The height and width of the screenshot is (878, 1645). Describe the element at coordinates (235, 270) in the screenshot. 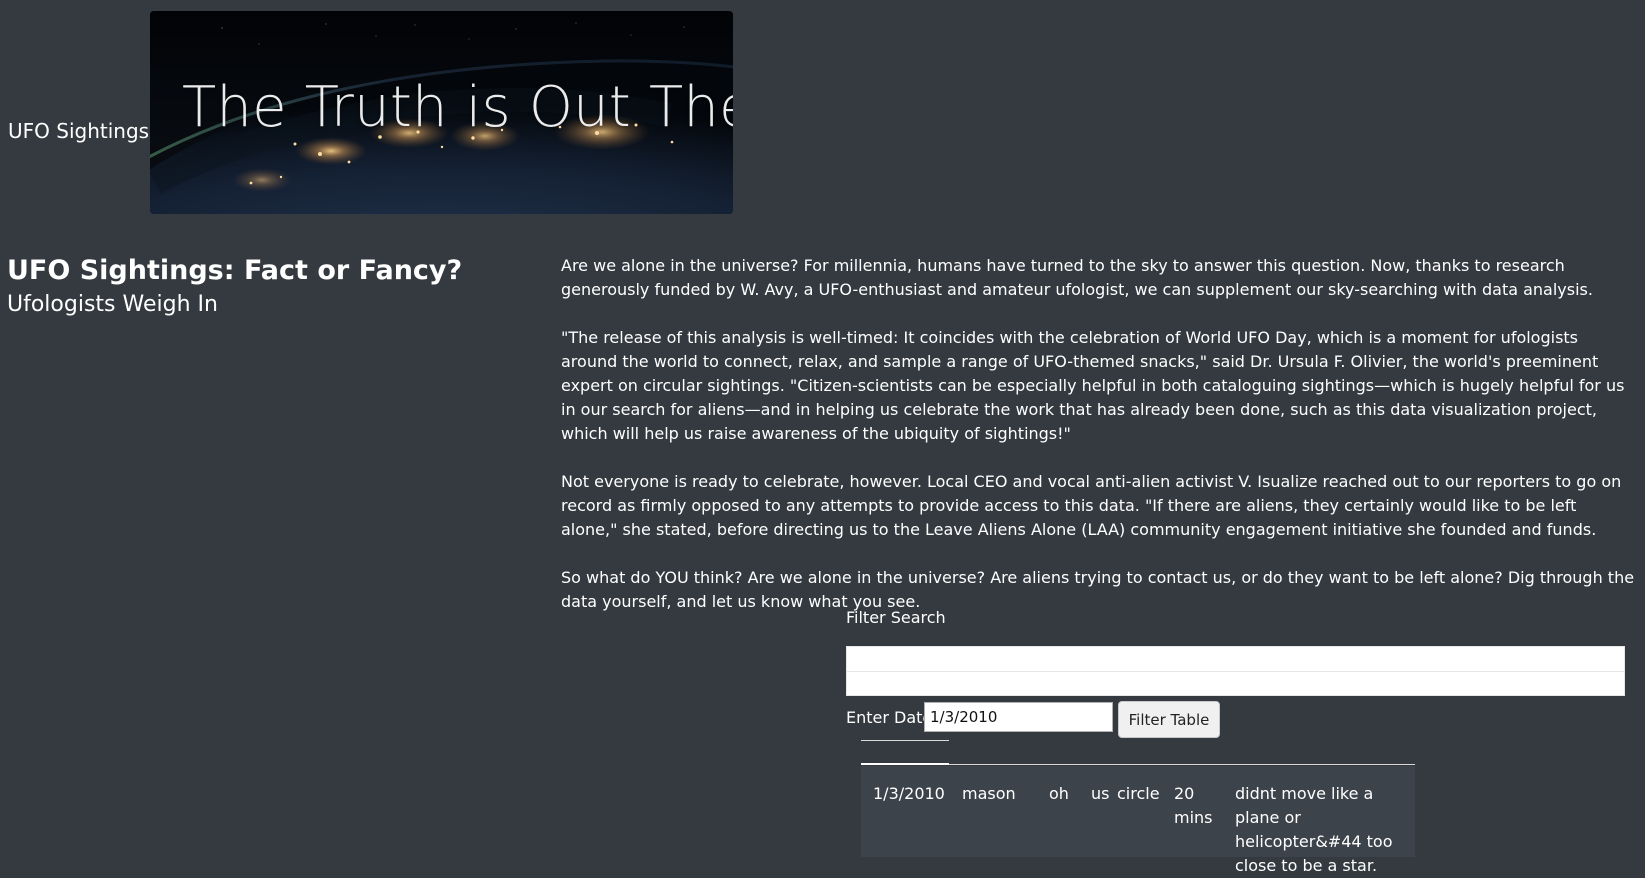

I see `page-title: UFO Sightings: Fact or Fancy?` at that location.